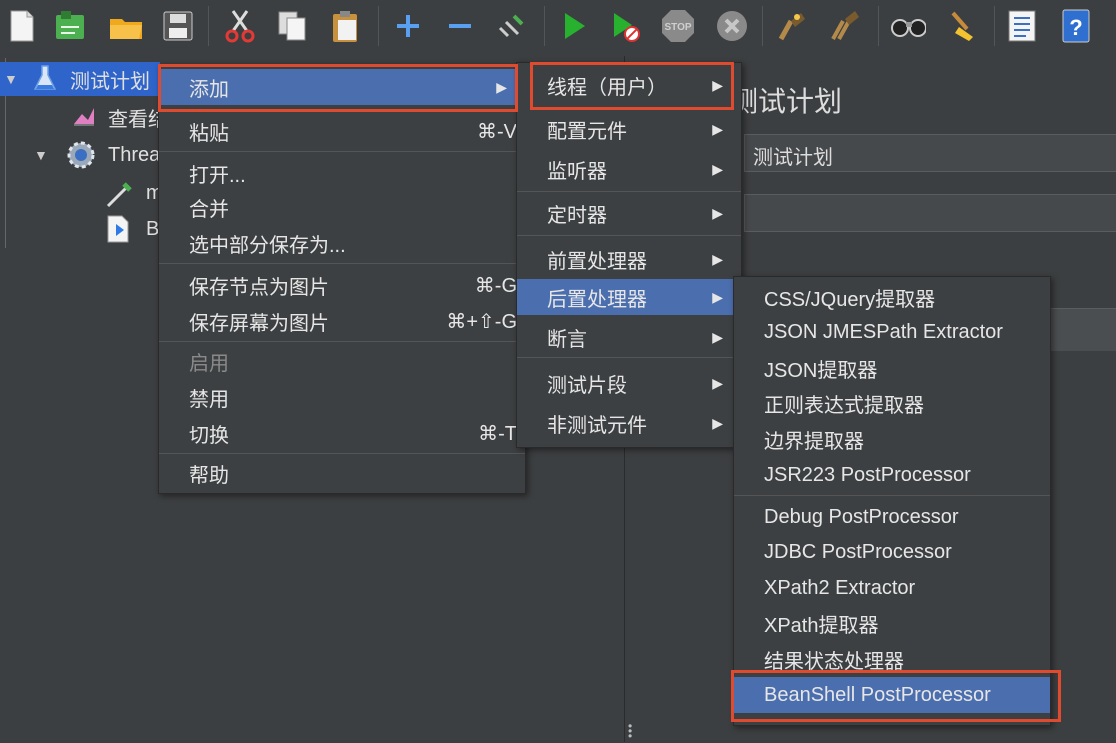  I want to click on tree-item-result-tree: 查看结果树, so click(80, 117).